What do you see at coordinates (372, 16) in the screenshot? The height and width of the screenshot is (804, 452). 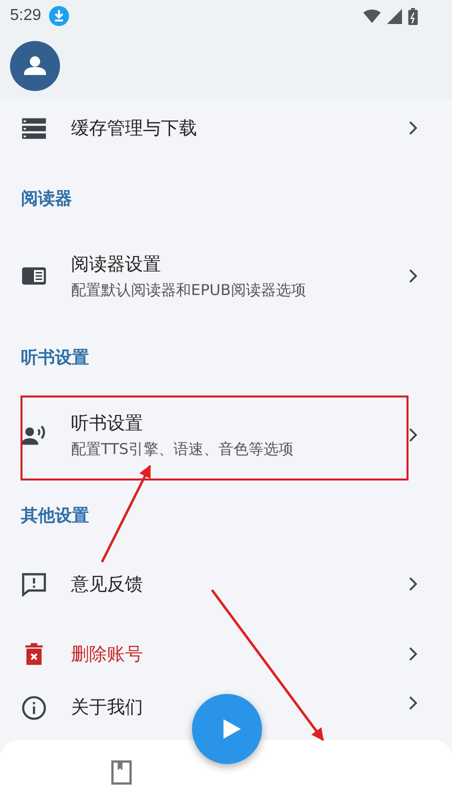 I see `wifi-icon` at bounding box center [372, 16].